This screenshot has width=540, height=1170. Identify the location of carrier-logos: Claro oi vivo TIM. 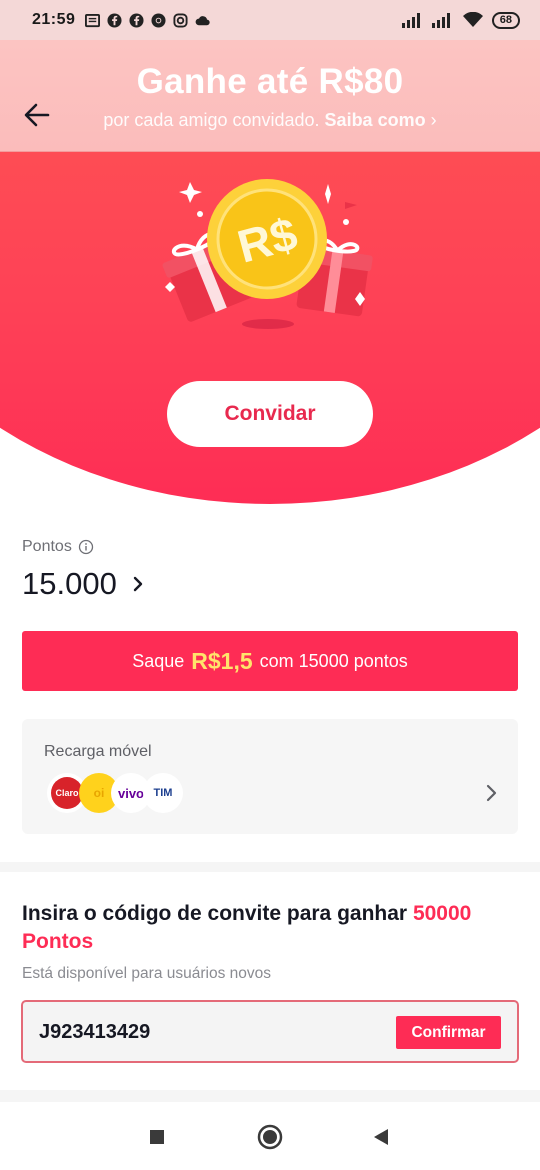
(117, 793).